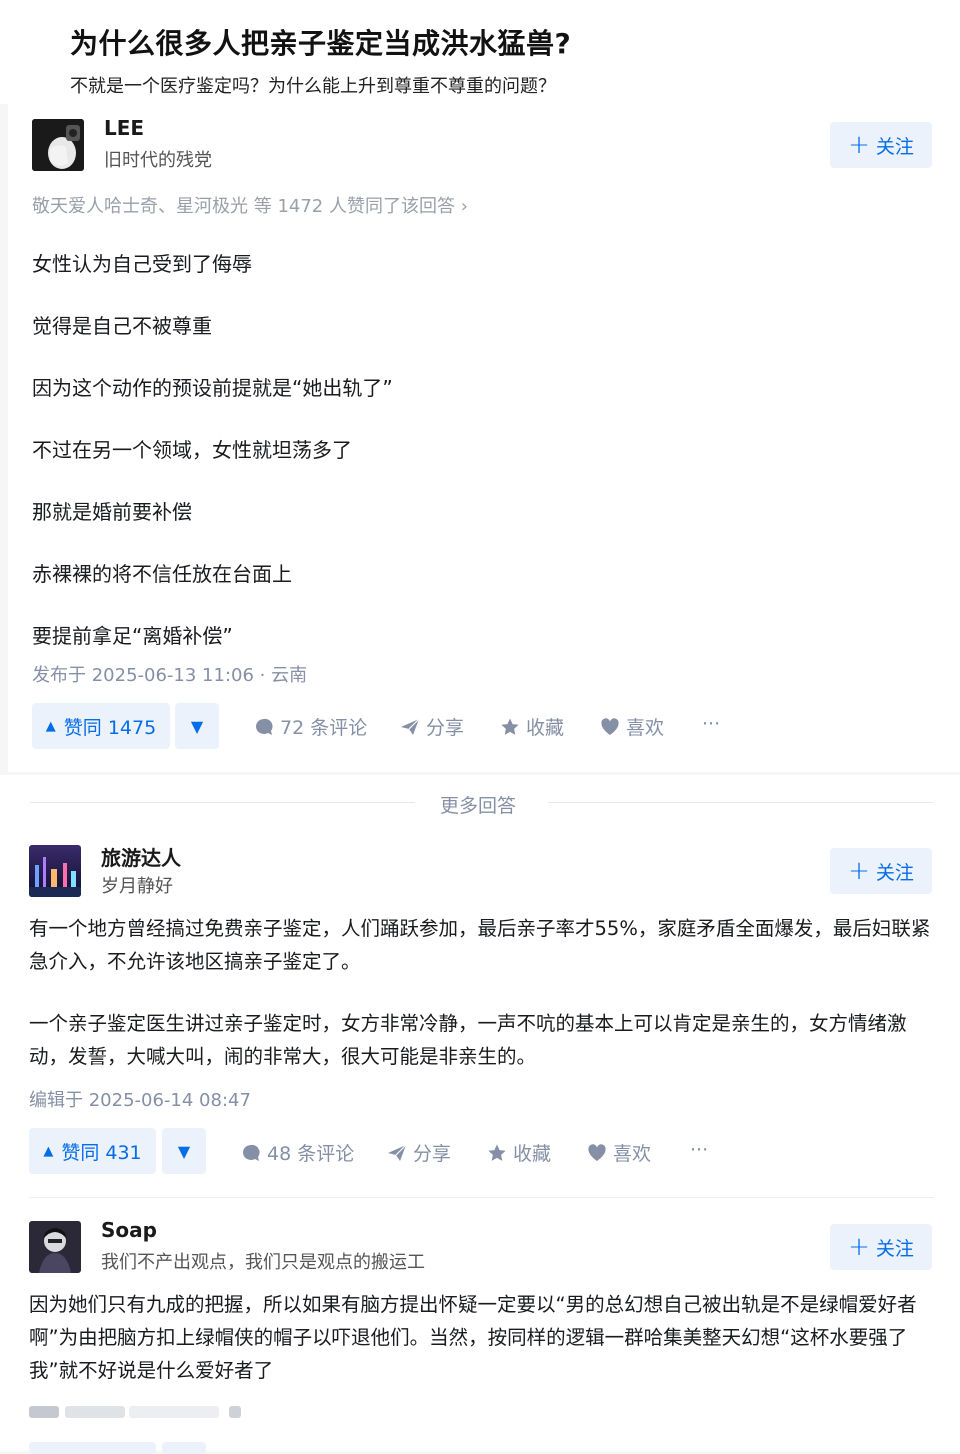 This screenshot has height=1454, width=960. I want to click on author-bio: 我们不产出观点，我们只是观点的搬运工, so click(263, 1262).